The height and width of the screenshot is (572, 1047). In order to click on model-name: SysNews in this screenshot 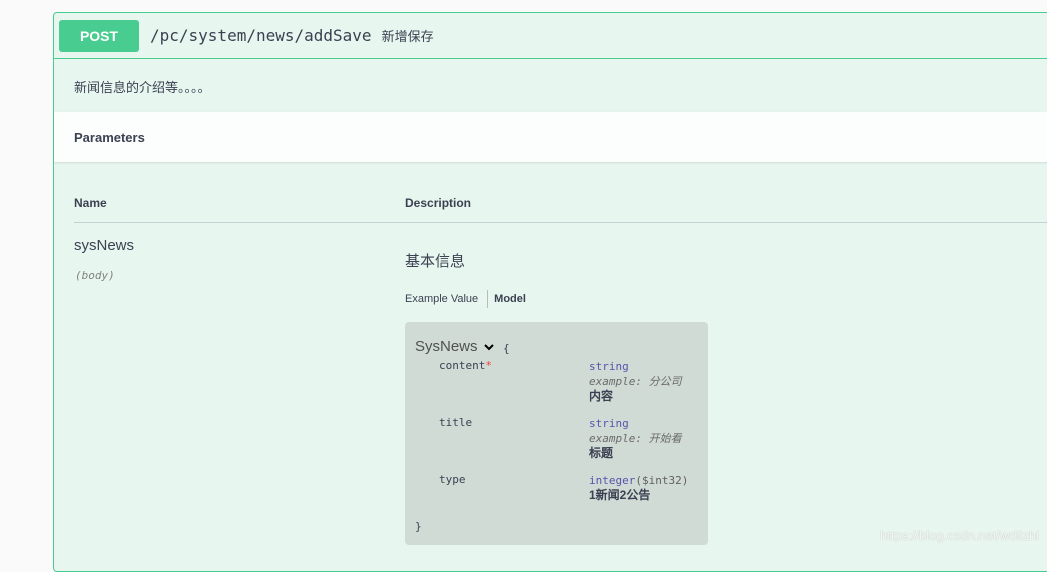, I will do `click(446, 346)`.